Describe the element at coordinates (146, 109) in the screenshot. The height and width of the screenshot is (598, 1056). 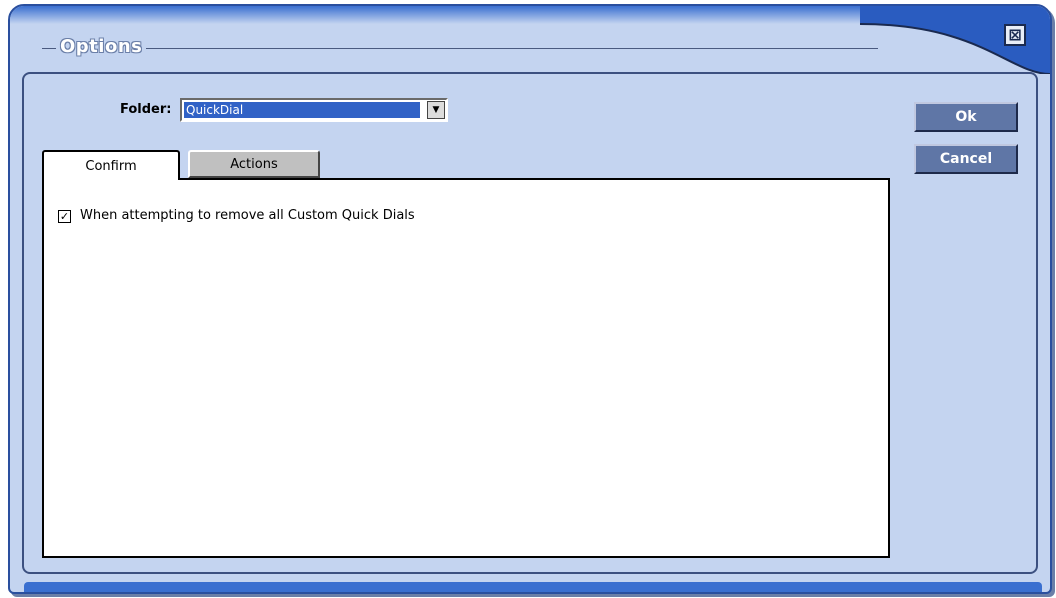
I see `folder-label: Folder:` at that location.